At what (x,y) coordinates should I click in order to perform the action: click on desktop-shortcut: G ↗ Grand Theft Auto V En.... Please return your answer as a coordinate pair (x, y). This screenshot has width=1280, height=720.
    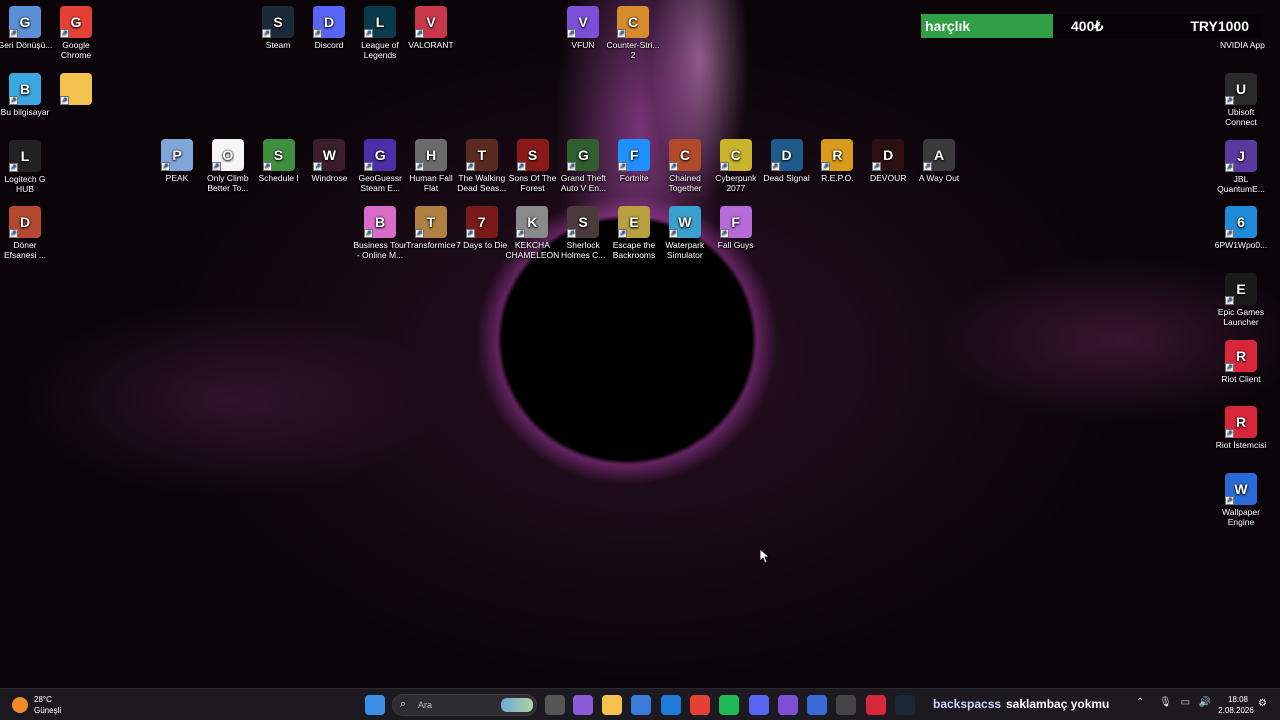
    Looking at the image, I should click on (583, 166).